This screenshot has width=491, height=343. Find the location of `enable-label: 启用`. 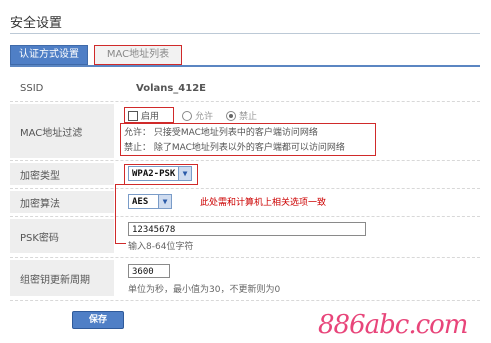

enable-label: 启用 is located at coordinates (150, 117).